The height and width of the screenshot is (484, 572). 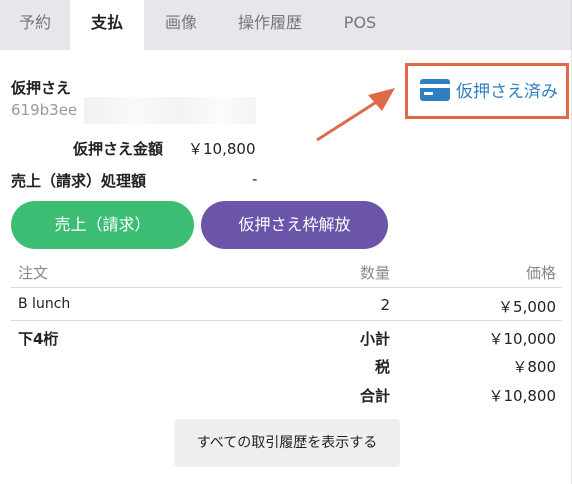 I want to click on row-price: ￥5,000, so click(x=527, y=307).